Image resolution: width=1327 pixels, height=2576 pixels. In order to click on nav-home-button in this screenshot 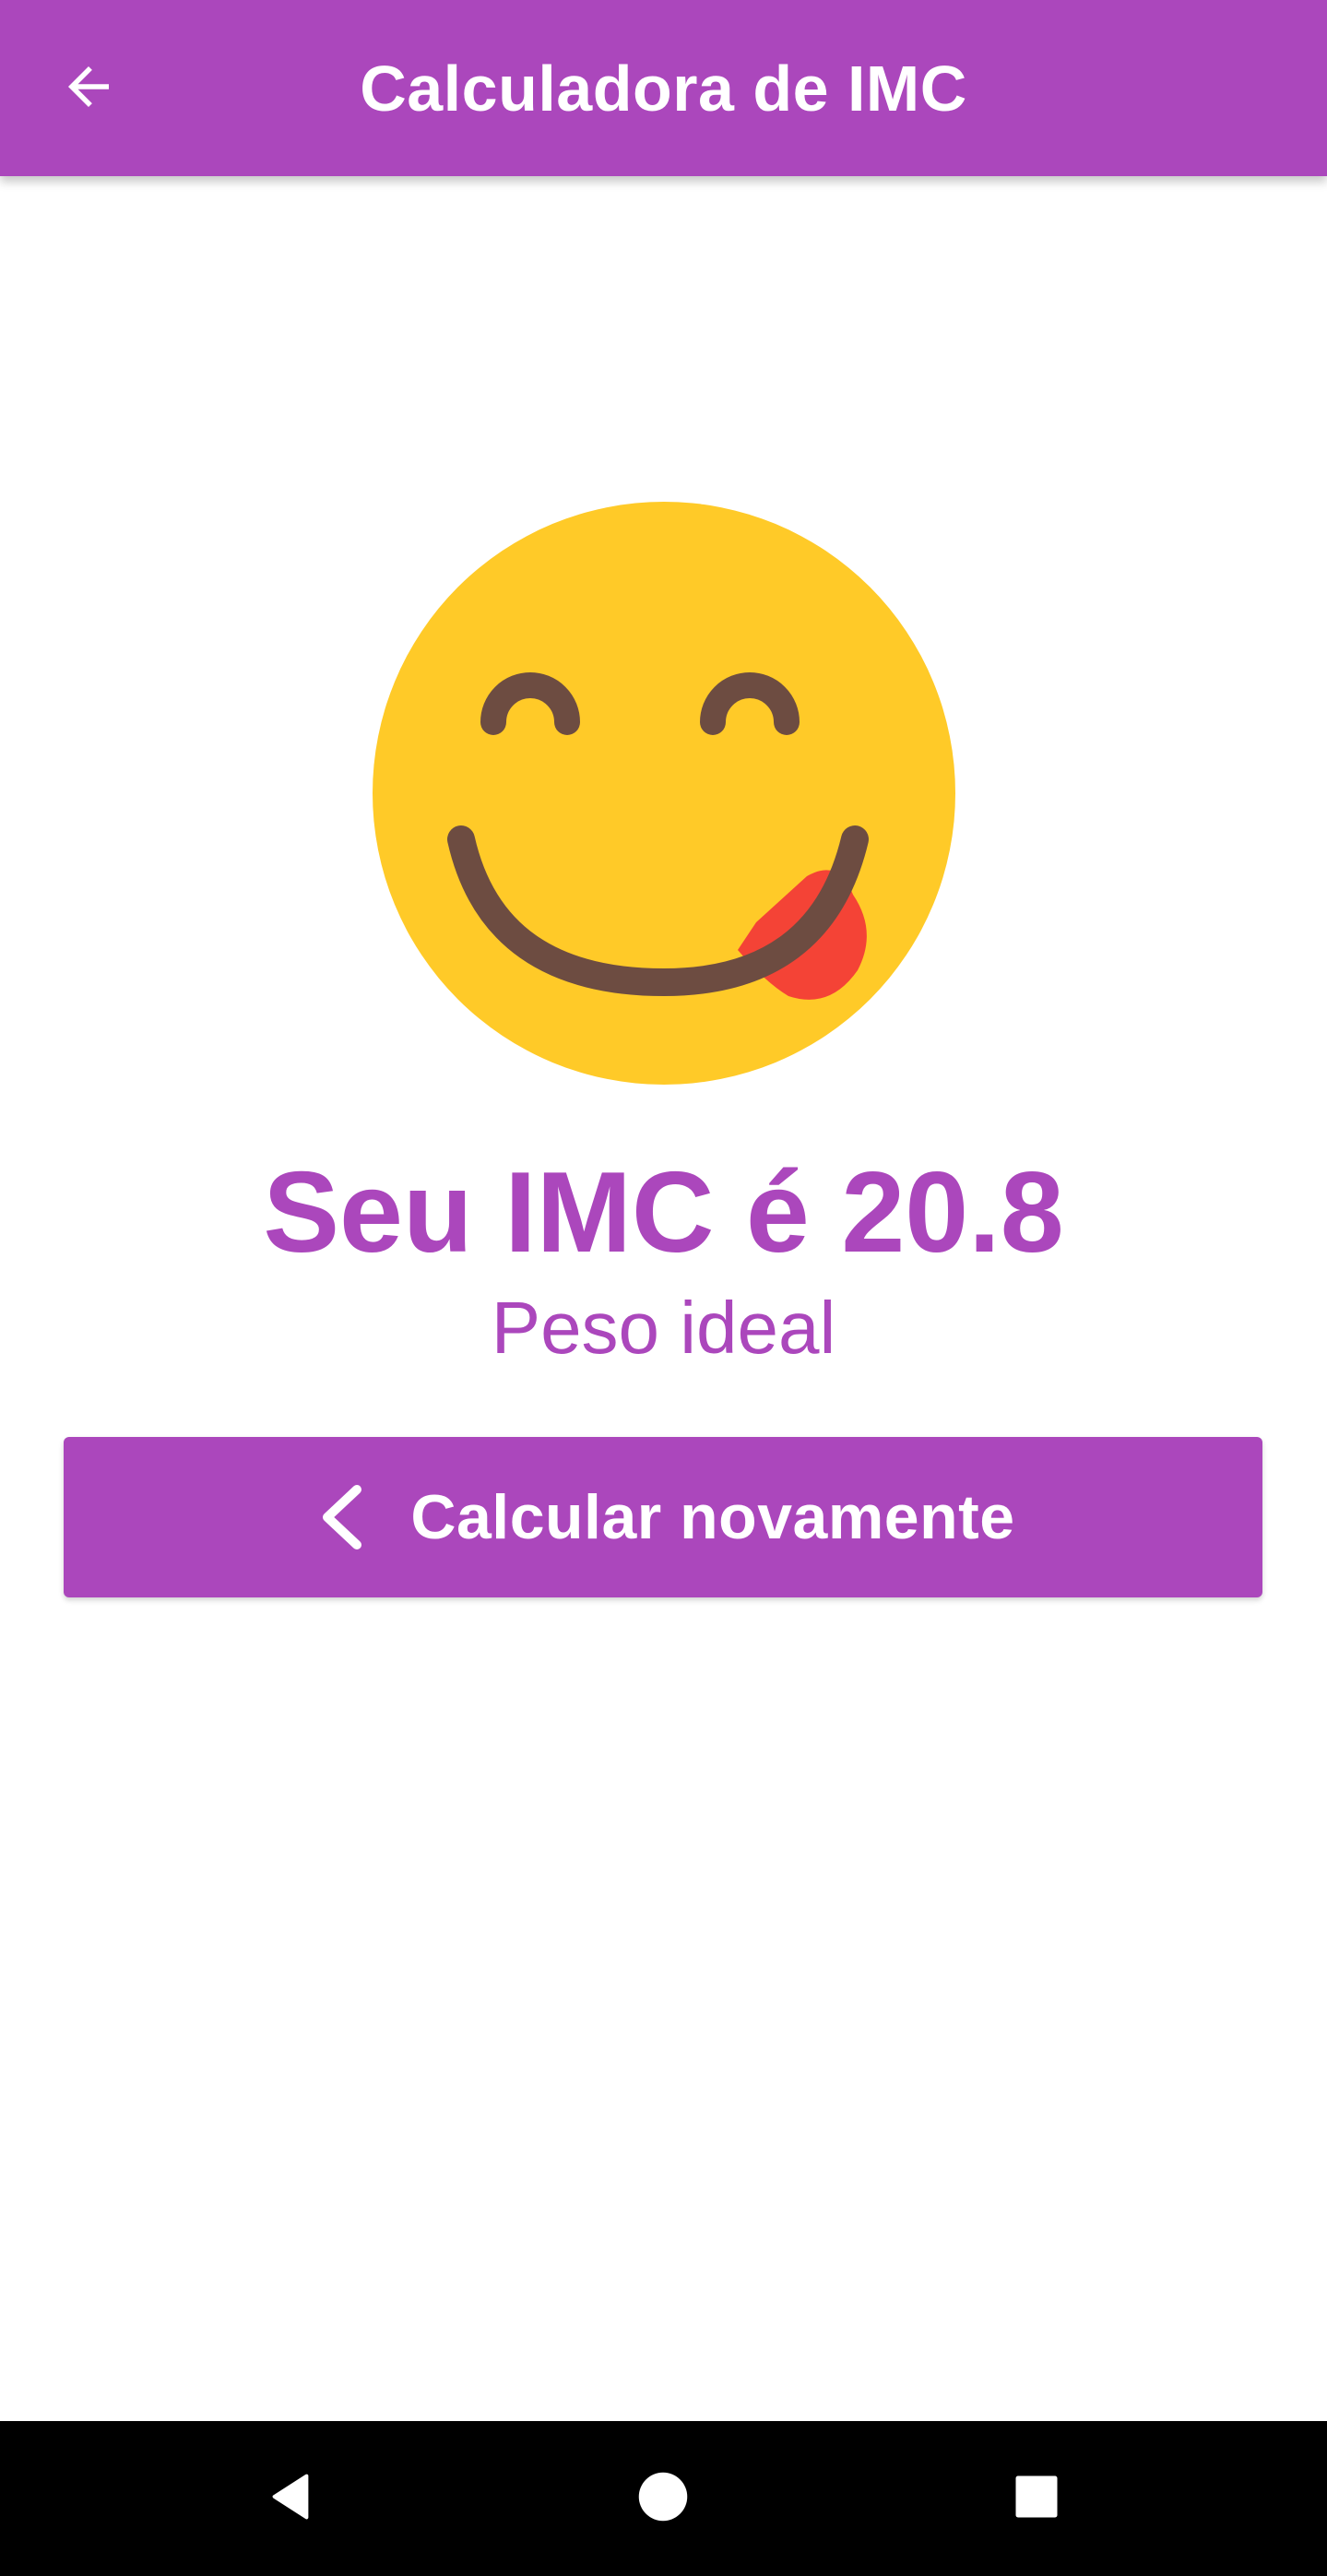, I will do `click(663, 2498)`.